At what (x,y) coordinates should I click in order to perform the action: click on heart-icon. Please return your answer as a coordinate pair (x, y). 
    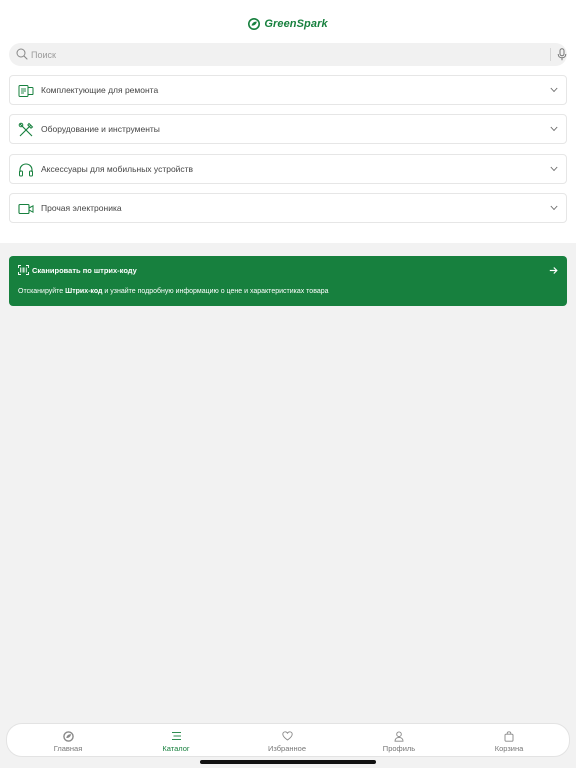
    Looking at the image, I should click on (287, 736).